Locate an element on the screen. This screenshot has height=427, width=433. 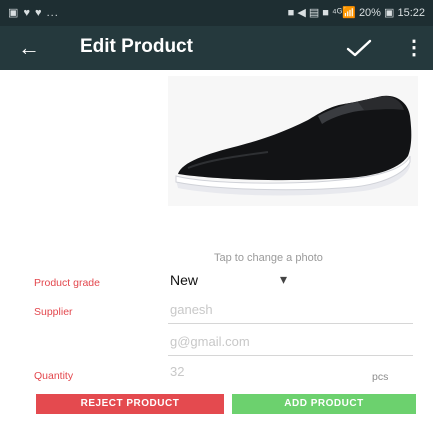
photo-hint: Tap to change a photo is located at coordinates (268, 258).